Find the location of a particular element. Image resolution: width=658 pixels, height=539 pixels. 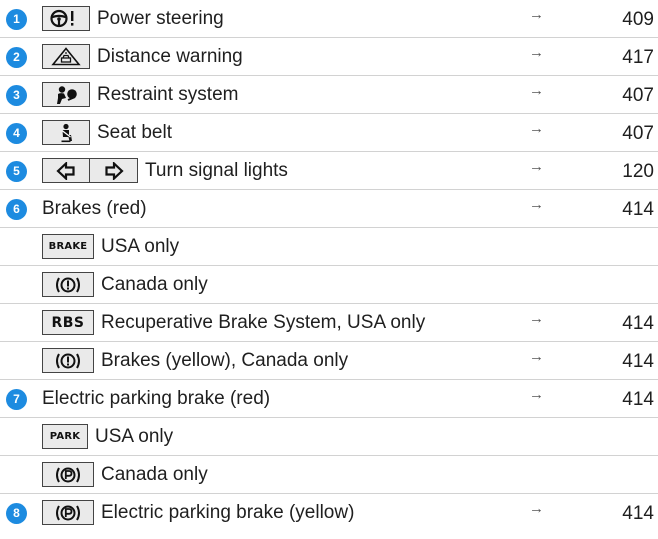

item-number-badge: 1 is located at coordinates (16, 19).